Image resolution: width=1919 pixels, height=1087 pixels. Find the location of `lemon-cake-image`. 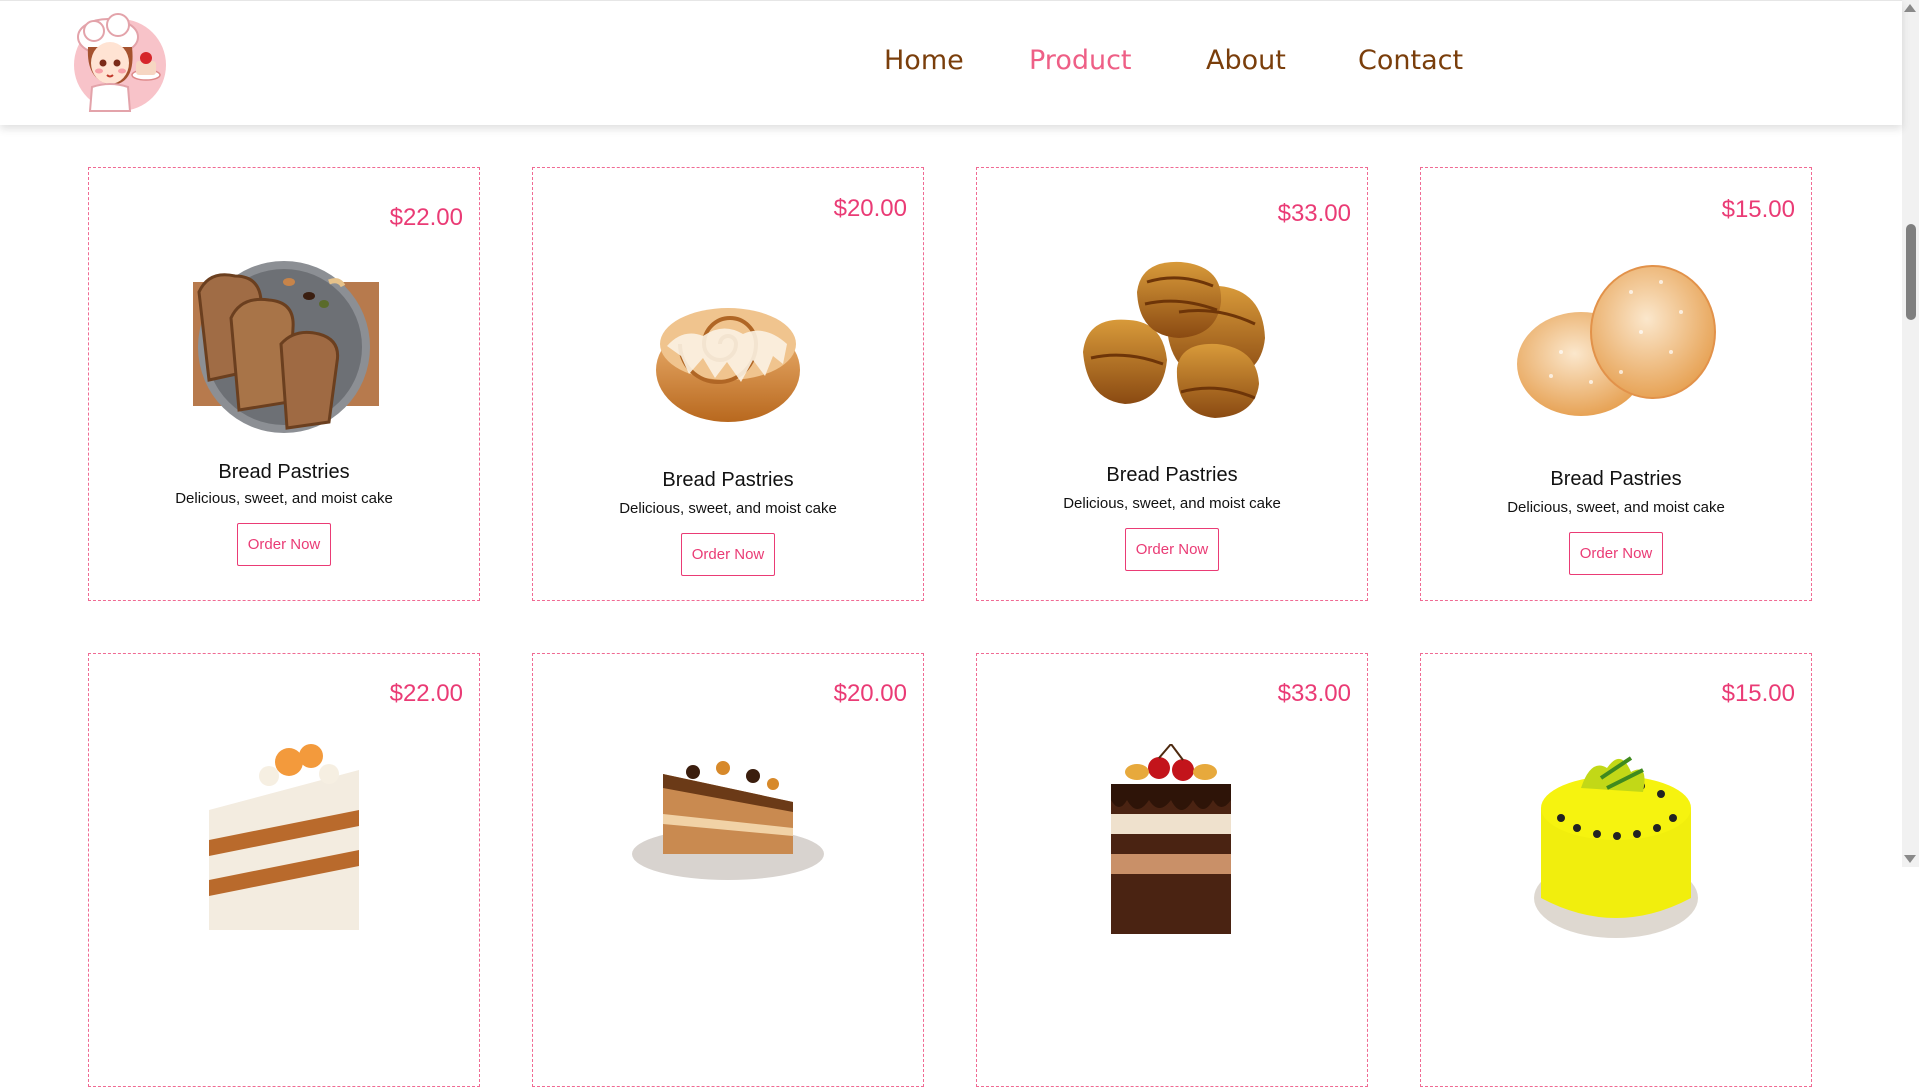

lemon-cake-image is located at coordinates (1616, 843).